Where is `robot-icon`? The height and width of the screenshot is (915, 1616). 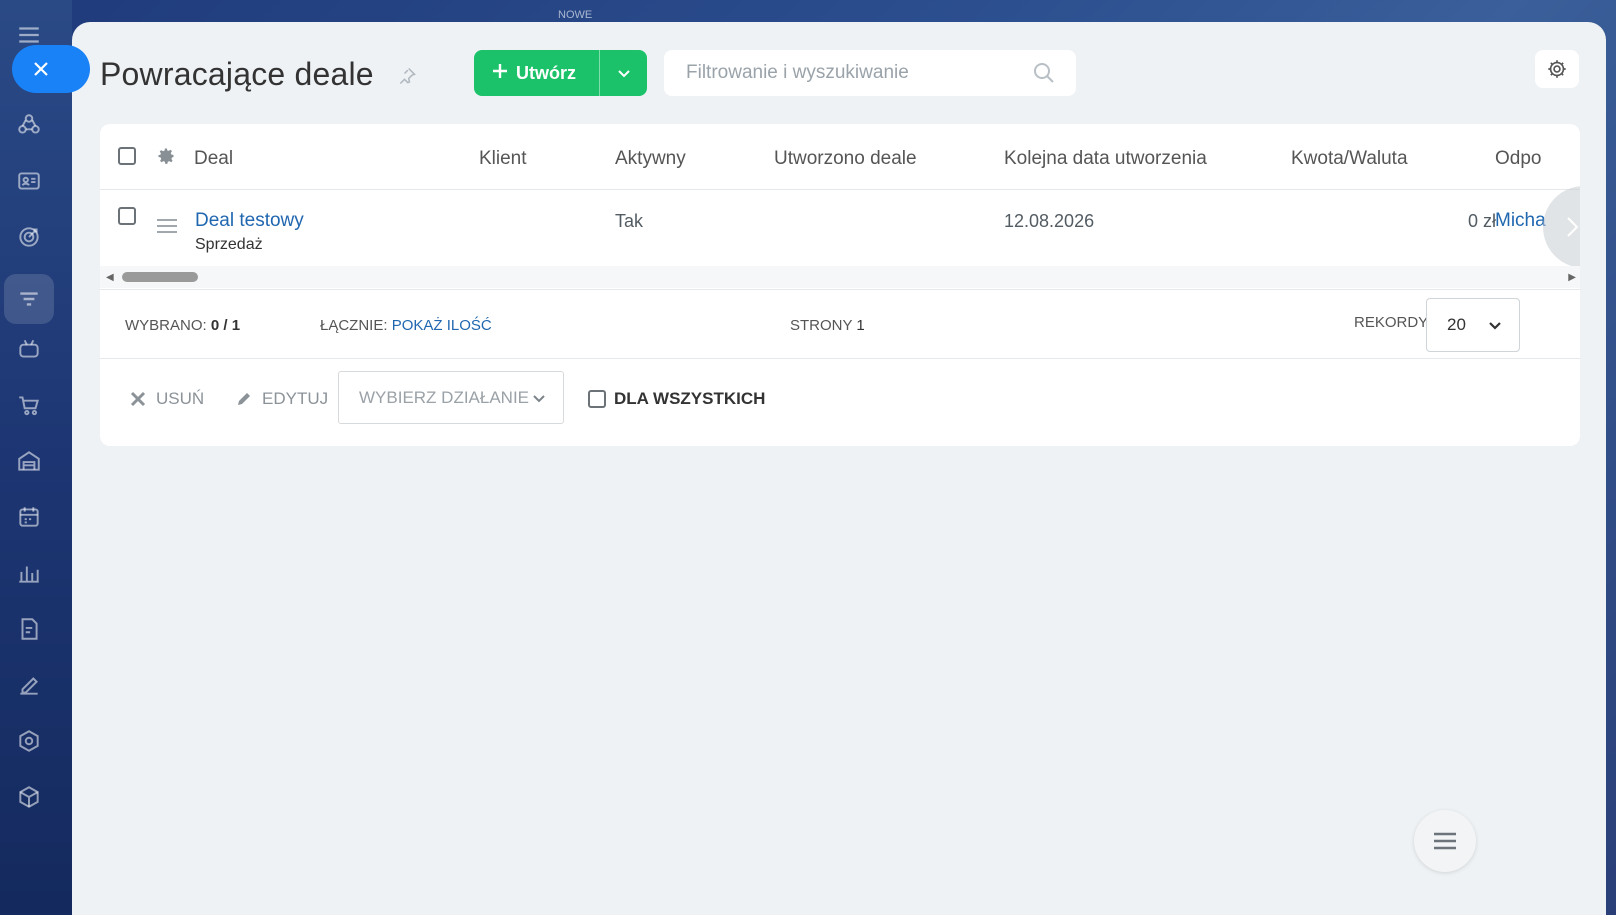 robot-icon is located at coordinates (29, 349).